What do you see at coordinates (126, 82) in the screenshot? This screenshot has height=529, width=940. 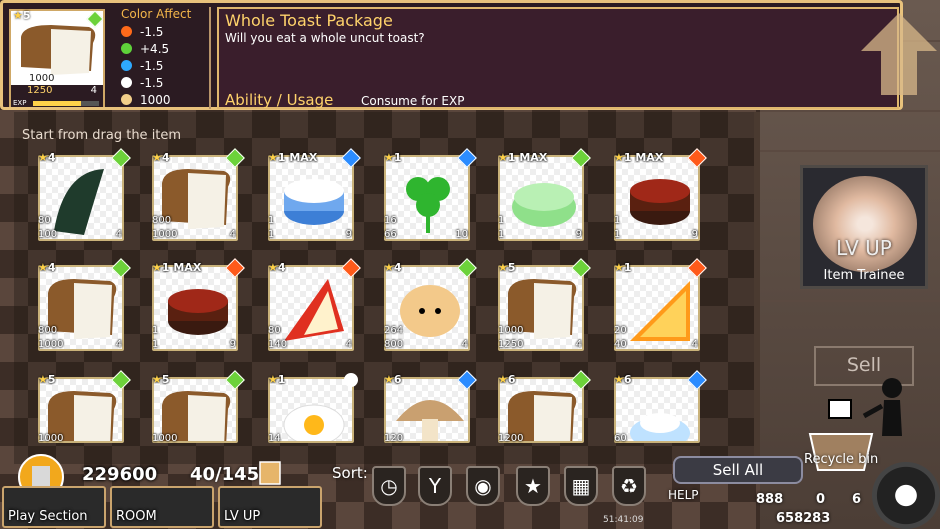 I see `white-orb-icon` at bounding box center [126, 82].